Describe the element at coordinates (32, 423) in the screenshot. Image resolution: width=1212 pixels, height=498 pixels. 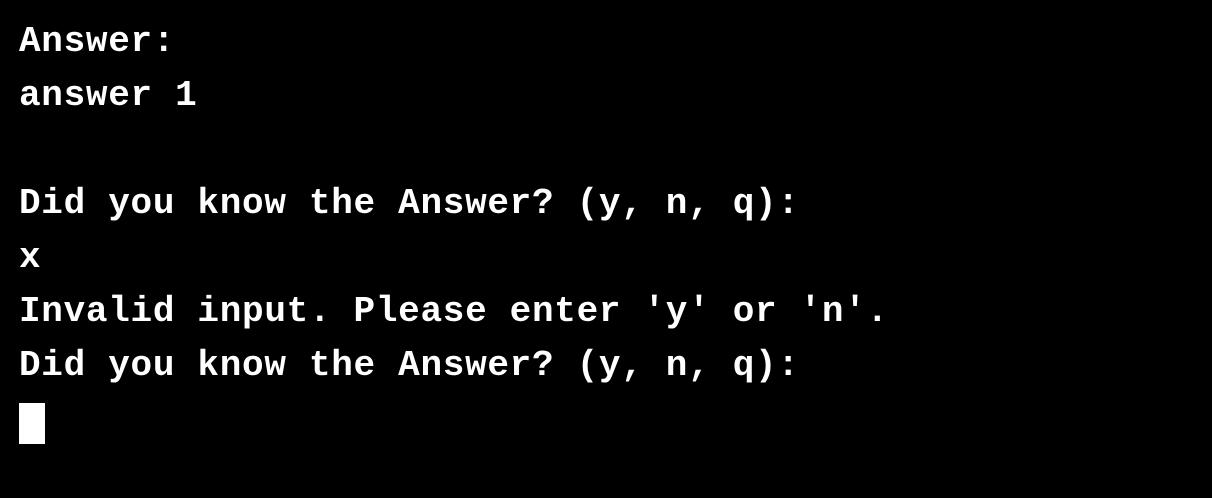
I see `text-cursor` at that location.